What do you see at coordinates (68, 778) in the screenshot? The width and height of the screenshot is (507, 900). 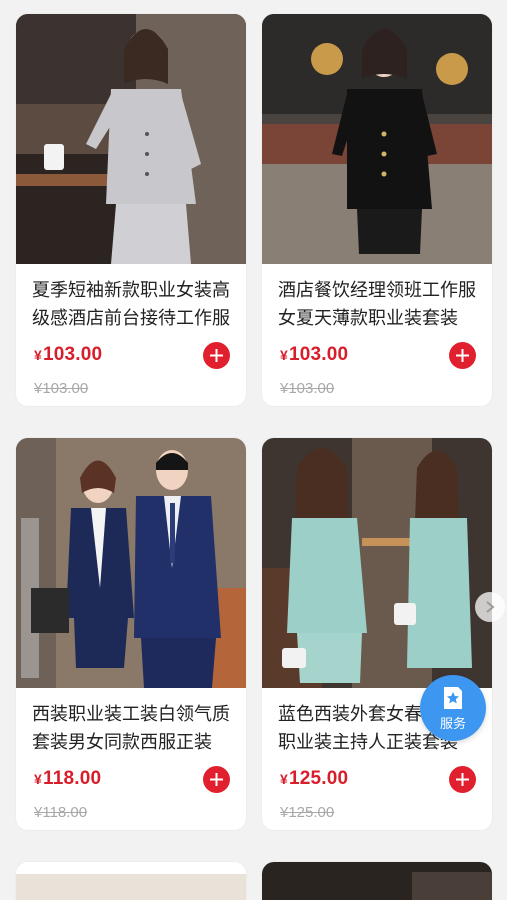 I see `product-price: ¥118.00` at bounding box center [68, 778].